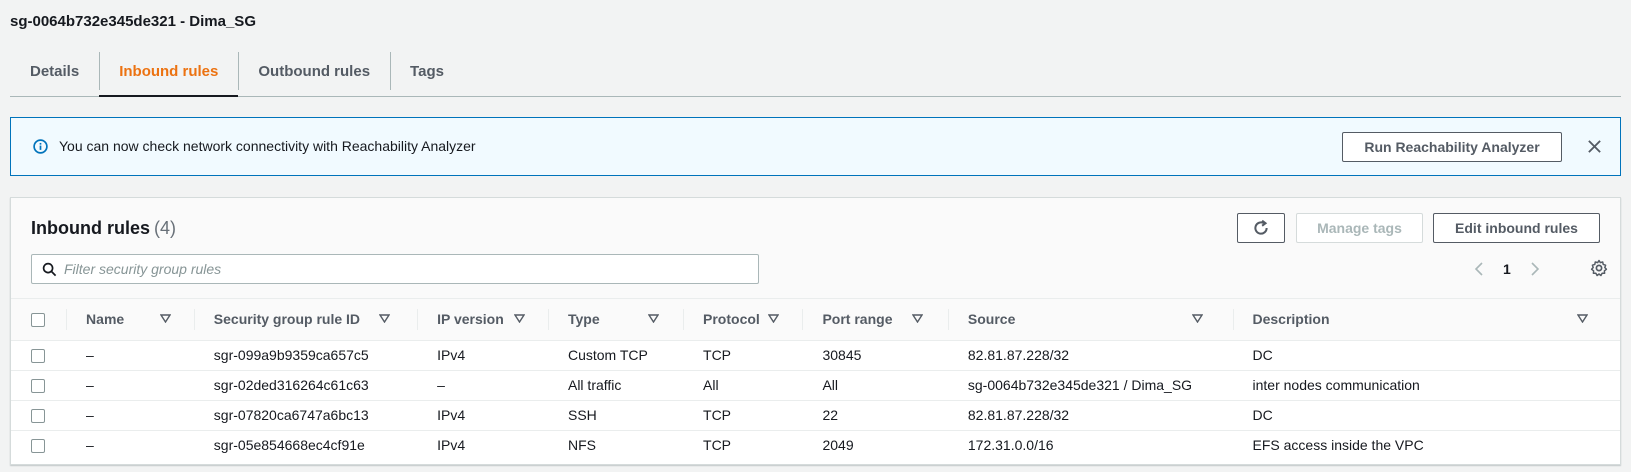  Describe the element at coordinates (581, 445) in the screenshot. I see `cell-type: NFS` at that location.